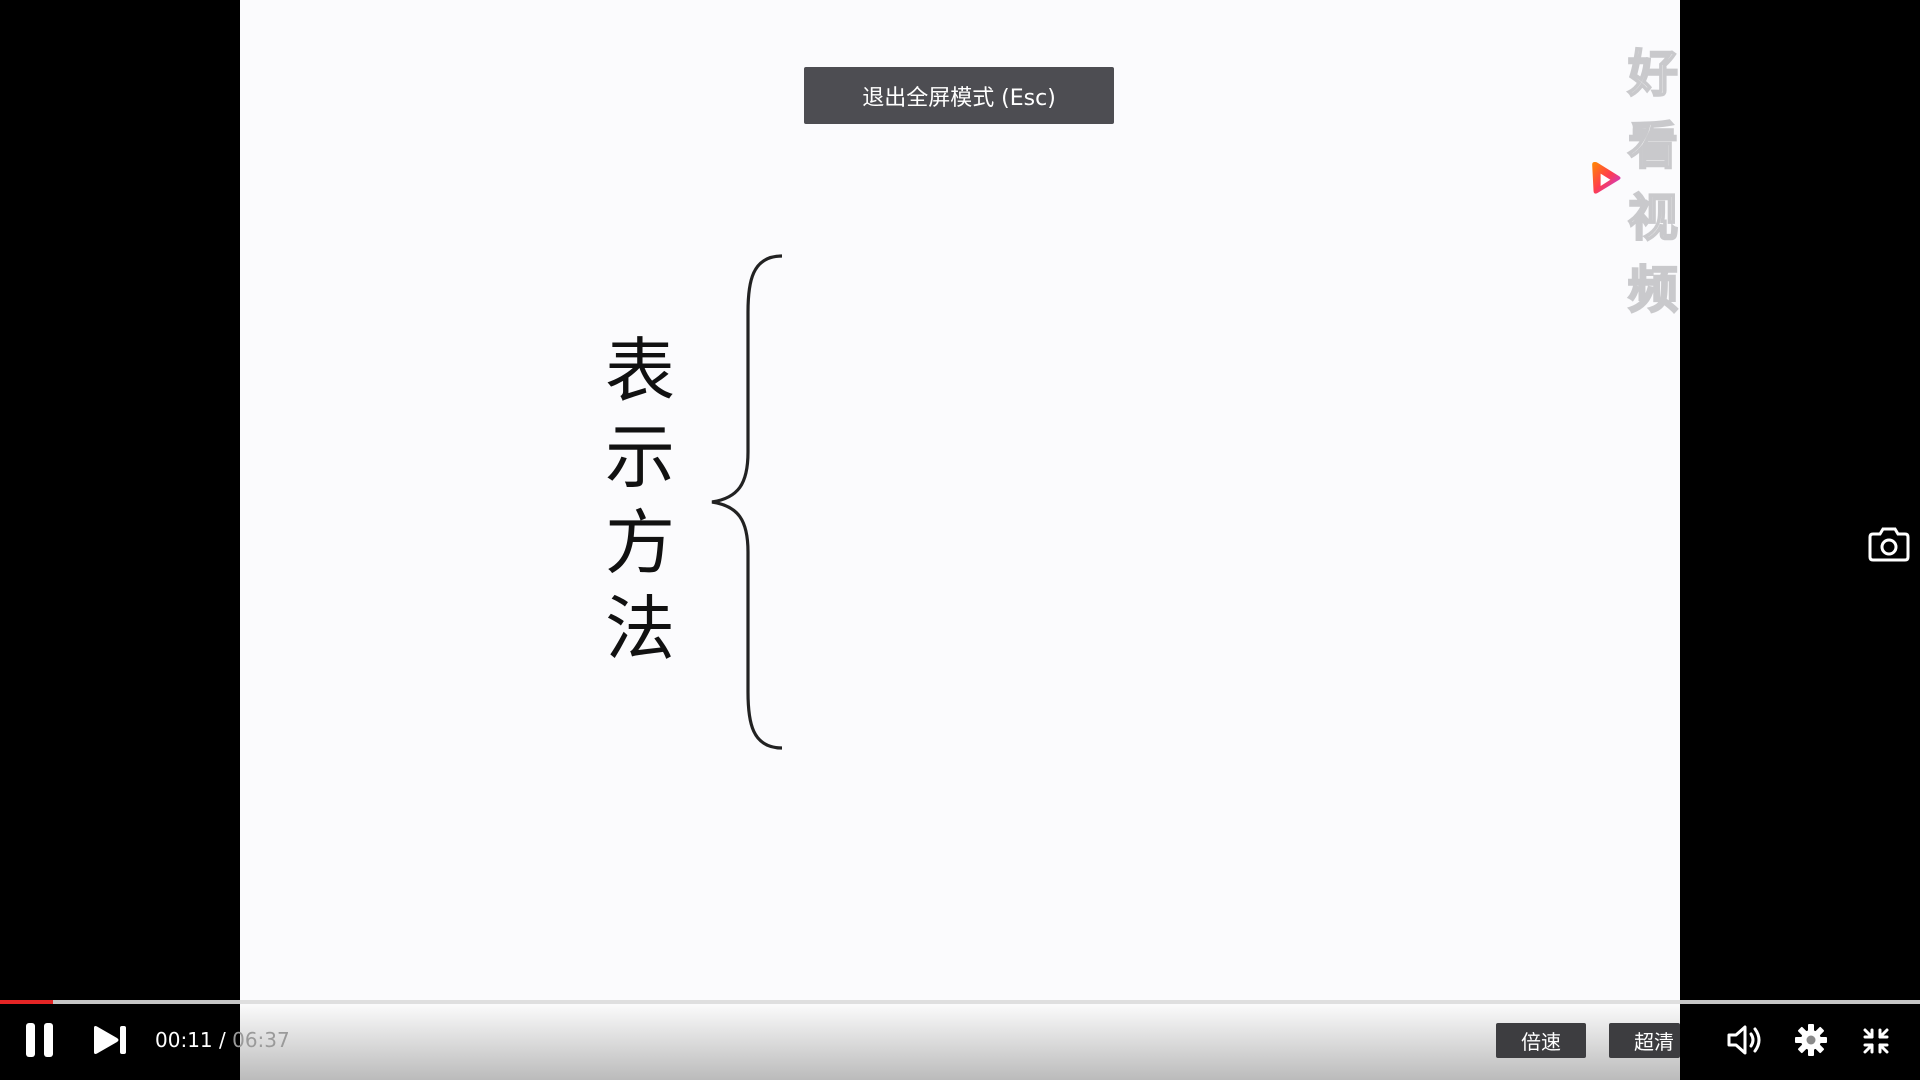 This screenshot has width=1920, height=1080. What do you see at coordinates (960, 1002) in the screenshot?
I see `progress-bar` at bounding box center [960, 1002].